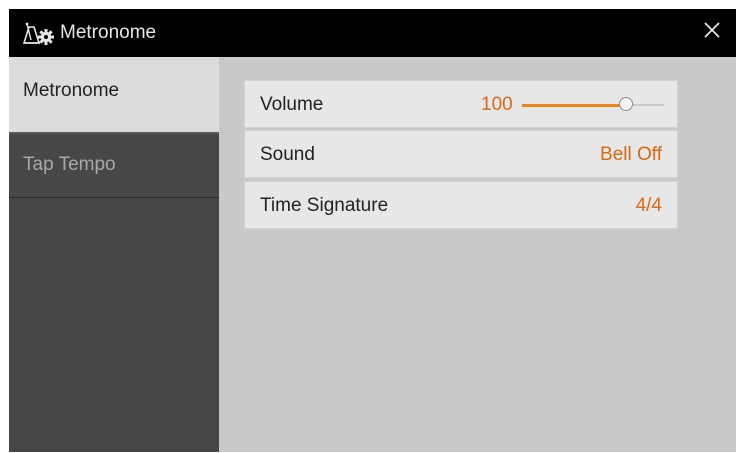  Describe the element at coordinates (461, 154) in the screenshot. I see `sound-row: Sound Bell Off` at that location.